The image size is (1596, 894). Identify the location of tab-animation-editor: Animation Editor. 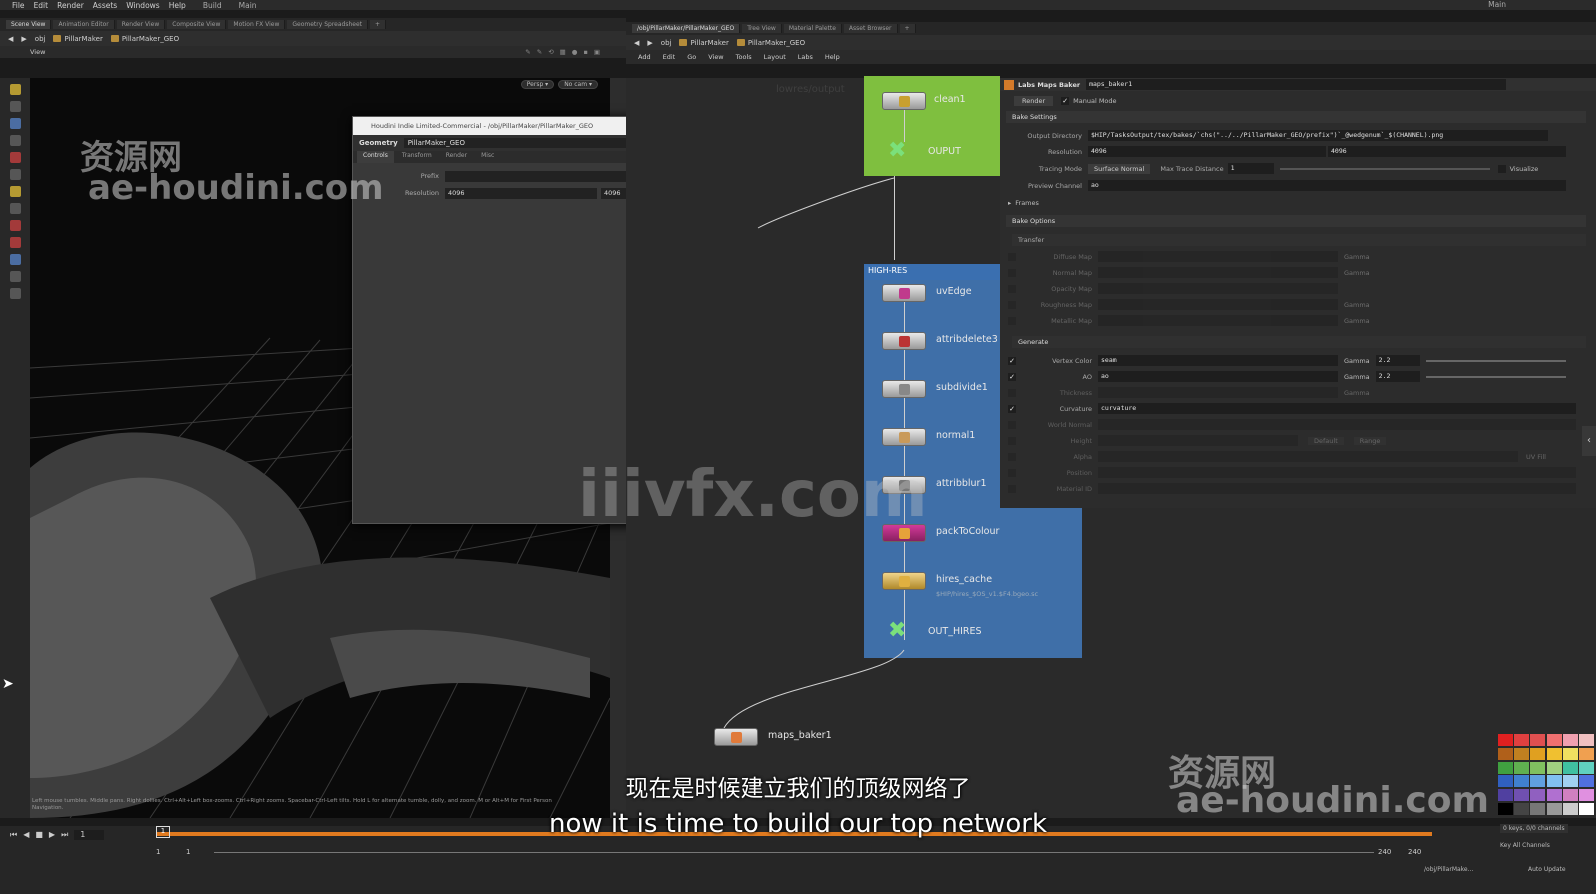
(84, 24).